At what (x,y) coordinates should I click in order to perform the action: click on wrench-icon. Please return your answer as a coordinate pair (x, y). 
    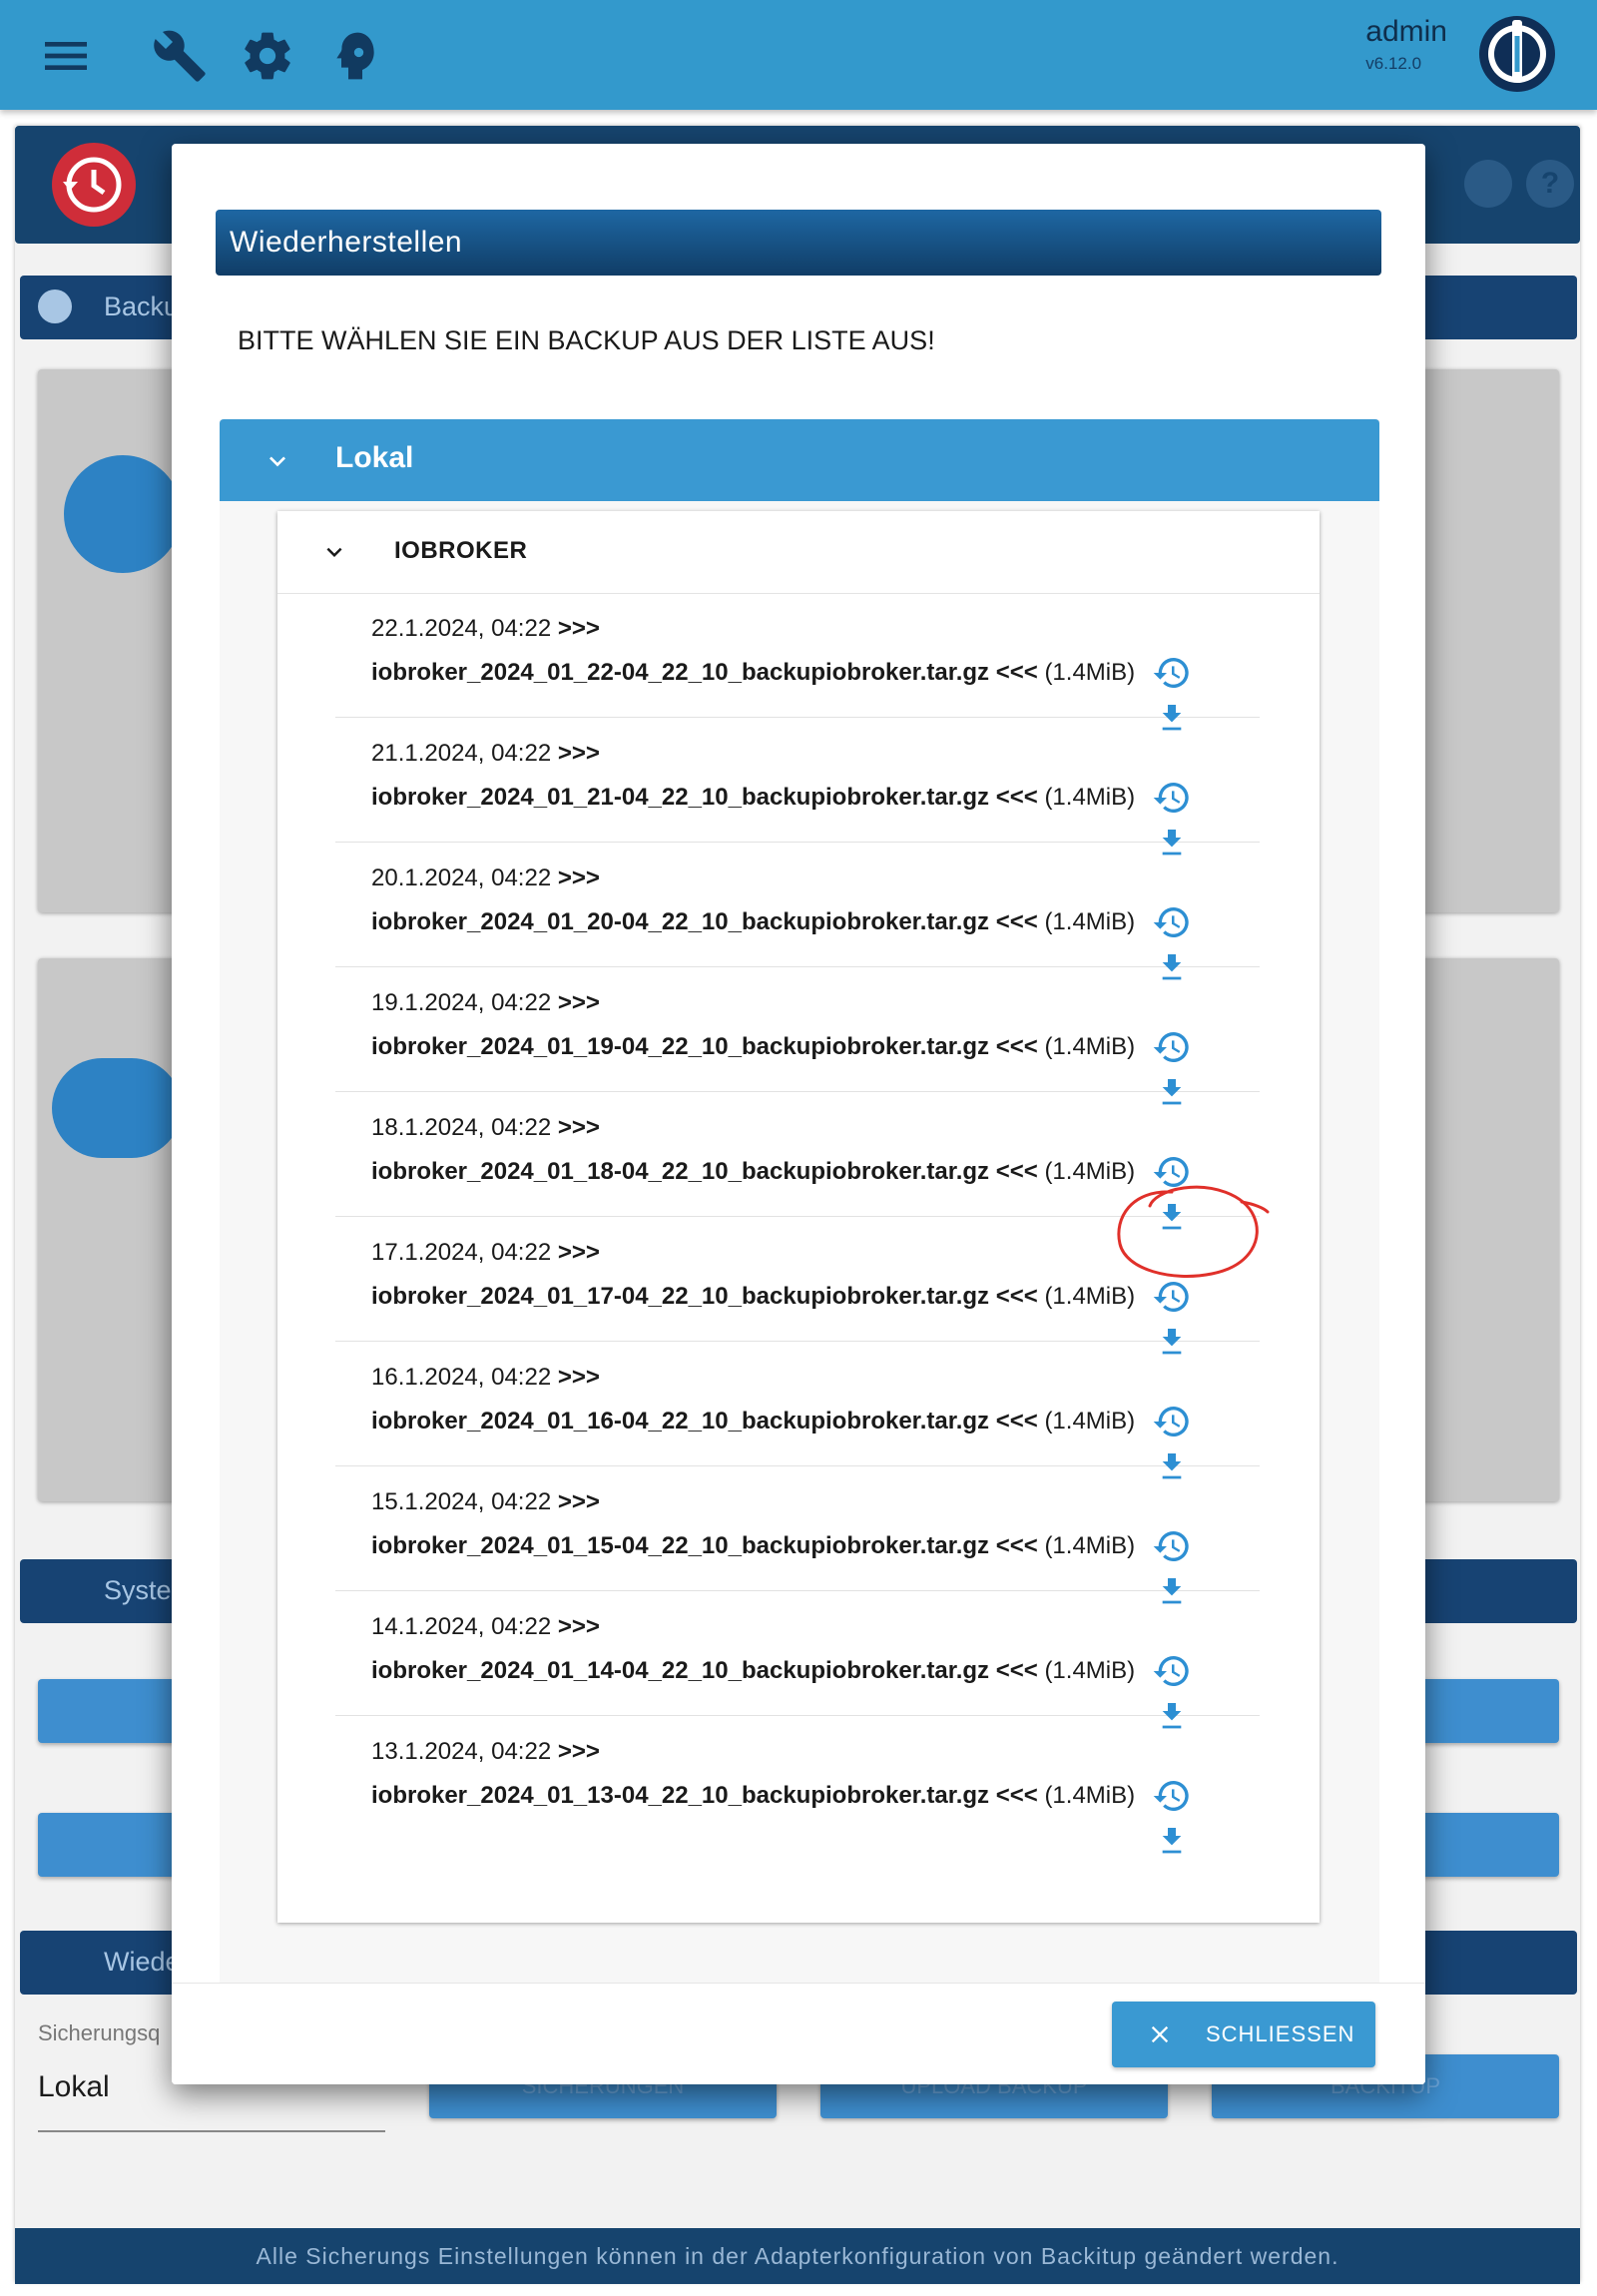
    Looking at the image, I should click on (180, 56).